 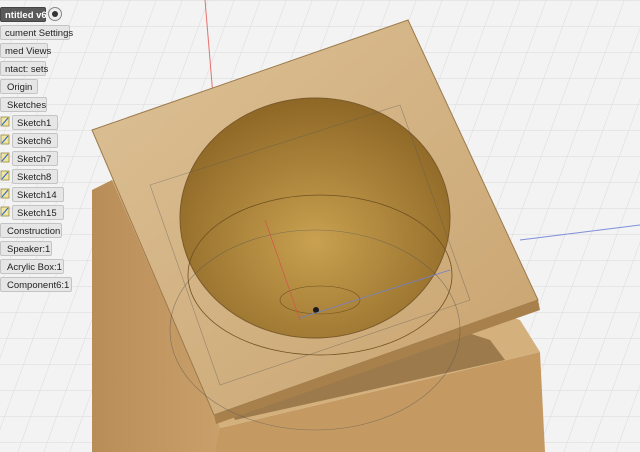 I want to click on browser-item-sketch14: Sketch14, so click(x=38, y=194).